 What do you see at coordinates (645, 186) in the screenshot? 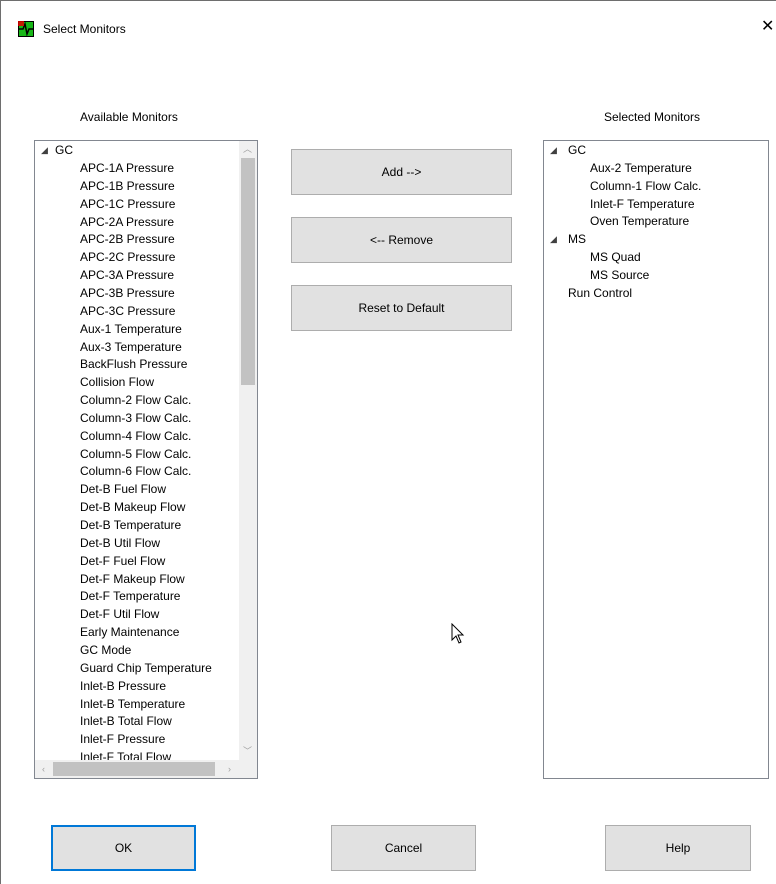
I see `list-item: Column-1 Flow Calc.` at bounding box center [645, 186].